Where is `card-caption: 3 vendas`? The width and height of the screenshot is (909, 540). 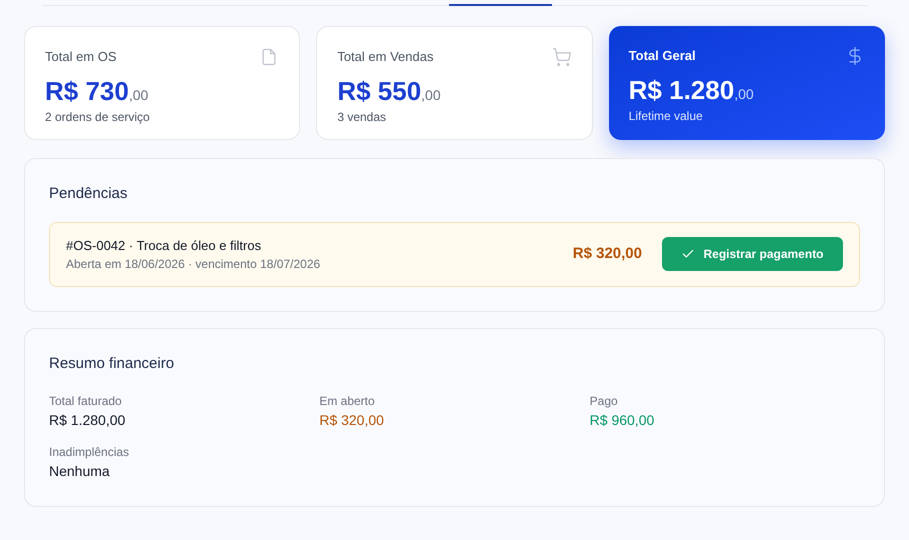
card-caption: 3 vendas is located at coordinates (362, 117).